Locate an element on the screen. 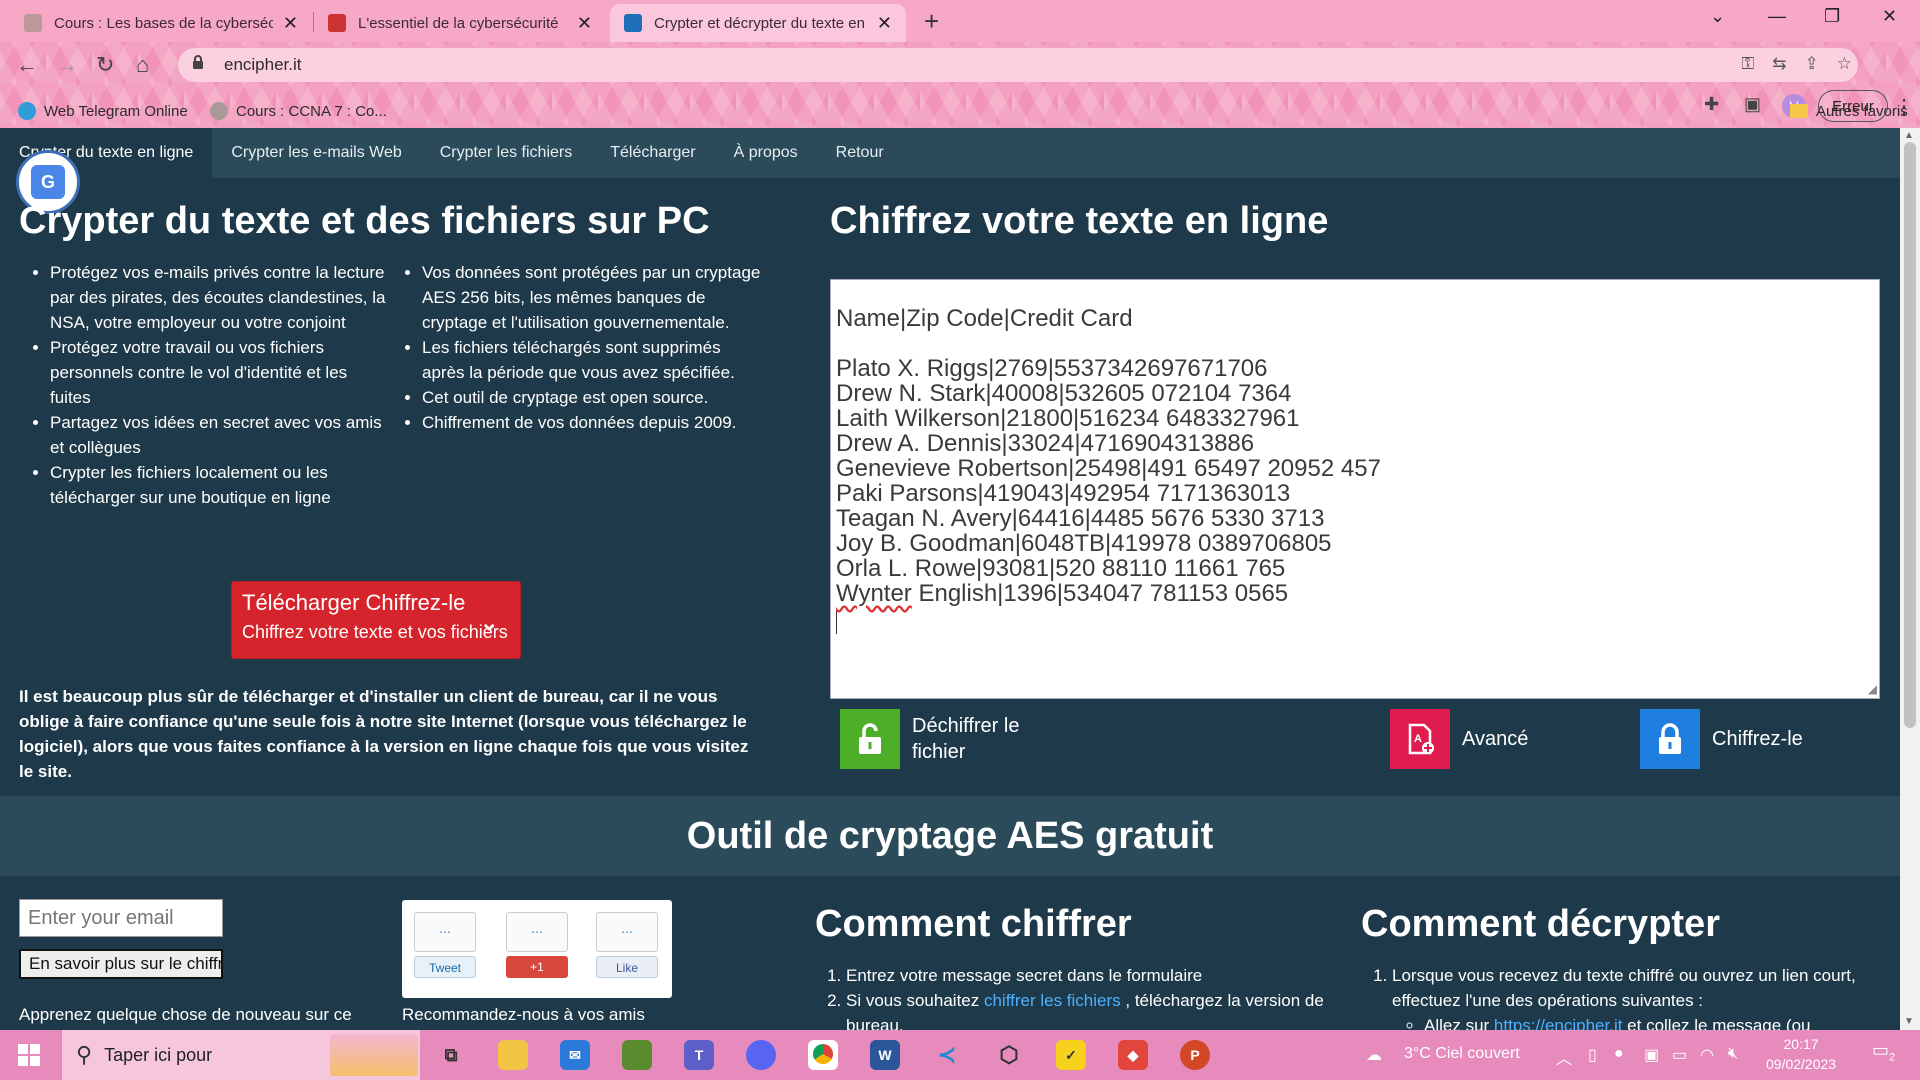  virtualbox-icon: ⬡ is located at coordinates (1009, 1055).